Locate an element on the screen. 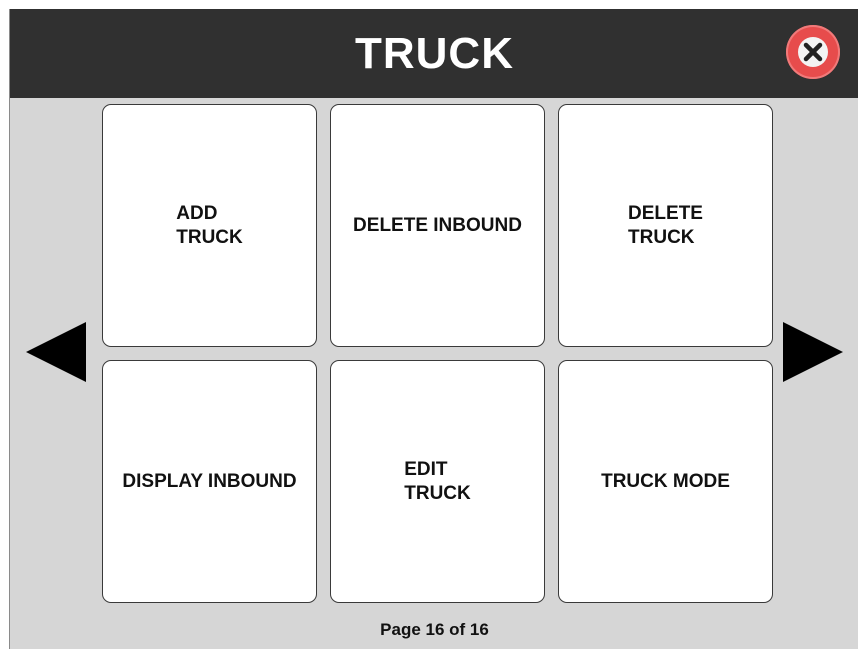  display-inbound-button: DISPLAY INBOUND is located at coordinates (209, 481).